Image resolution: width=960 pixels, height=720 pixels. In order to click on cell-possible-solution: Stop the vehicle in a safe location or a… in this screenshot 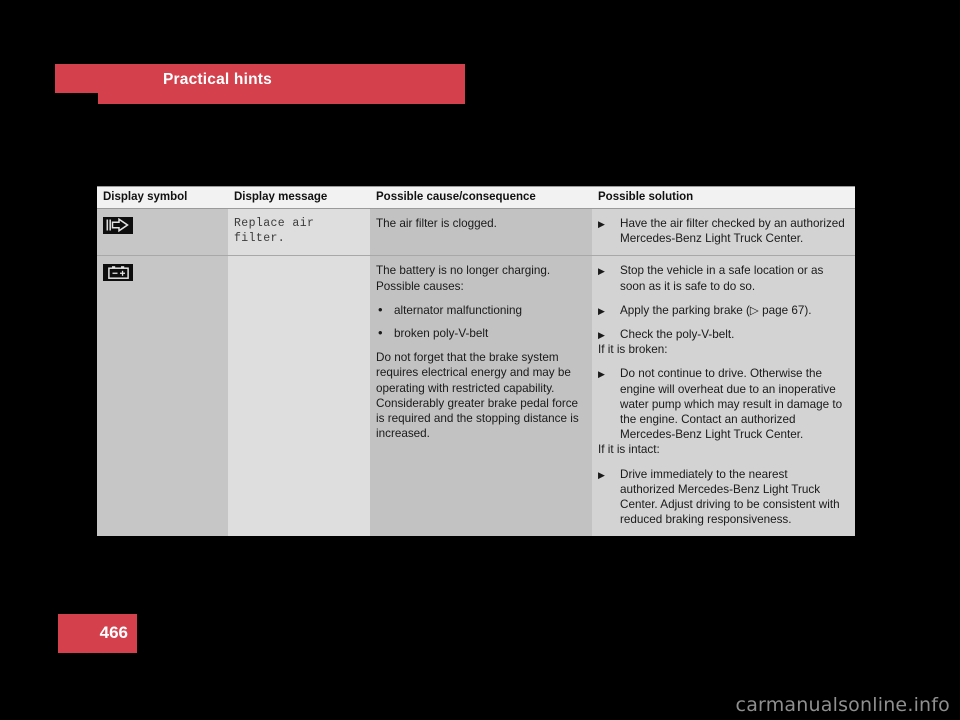, I will do `click(723, 396)`.